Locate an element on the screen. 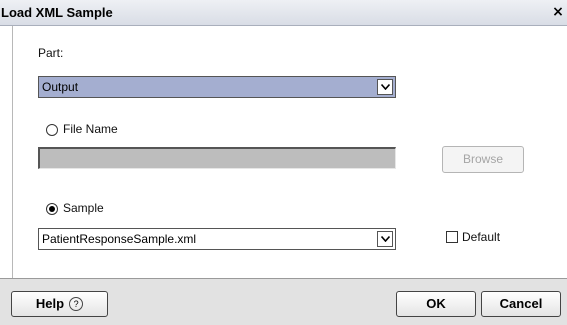 Image resolution: width=567 pixels, height=325 pixels. ok-button: OK is located at coordinates (436, 304).